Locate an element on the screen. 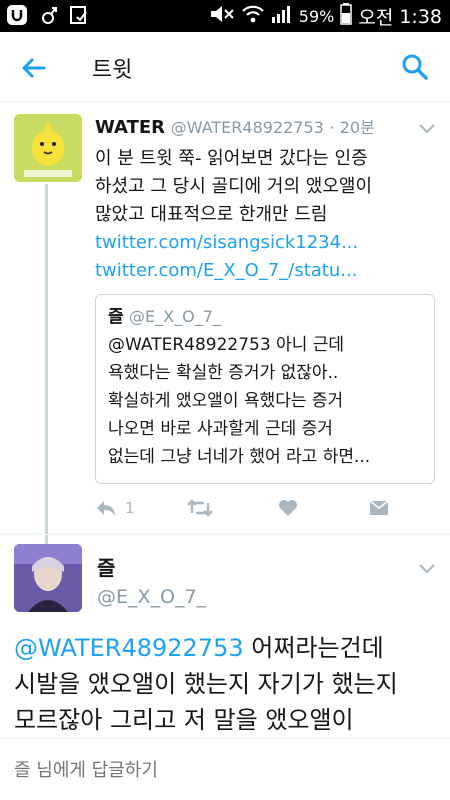 The height and width of the screenshot is (800, 450). tweet-header: WATER @WATER48922753 · 20분 is located at coordinates (235, 126).